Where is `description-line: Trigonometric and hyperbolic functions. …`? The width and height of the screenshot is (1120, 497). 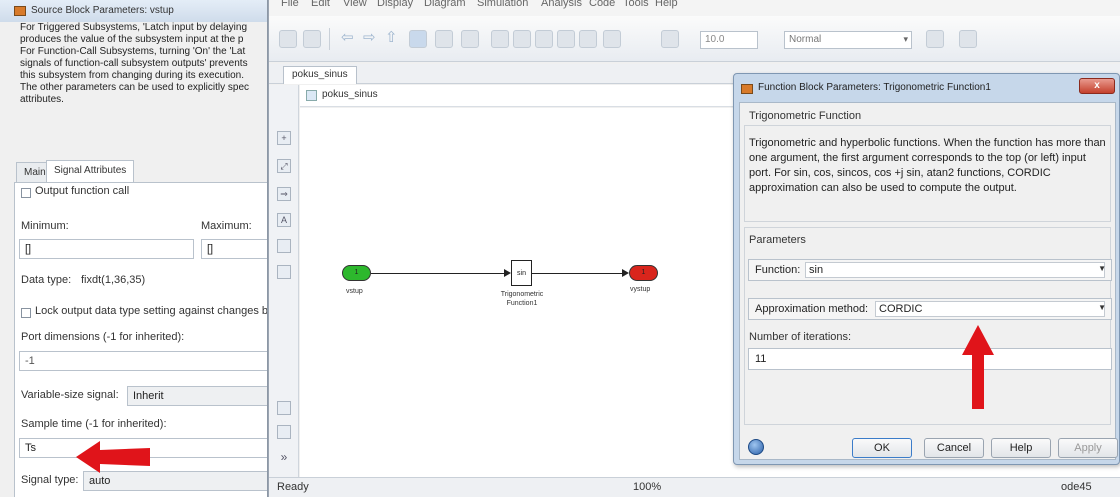 description-line: Trigonometric and hyperbolic functions. … is located at coordinates (927, 143).